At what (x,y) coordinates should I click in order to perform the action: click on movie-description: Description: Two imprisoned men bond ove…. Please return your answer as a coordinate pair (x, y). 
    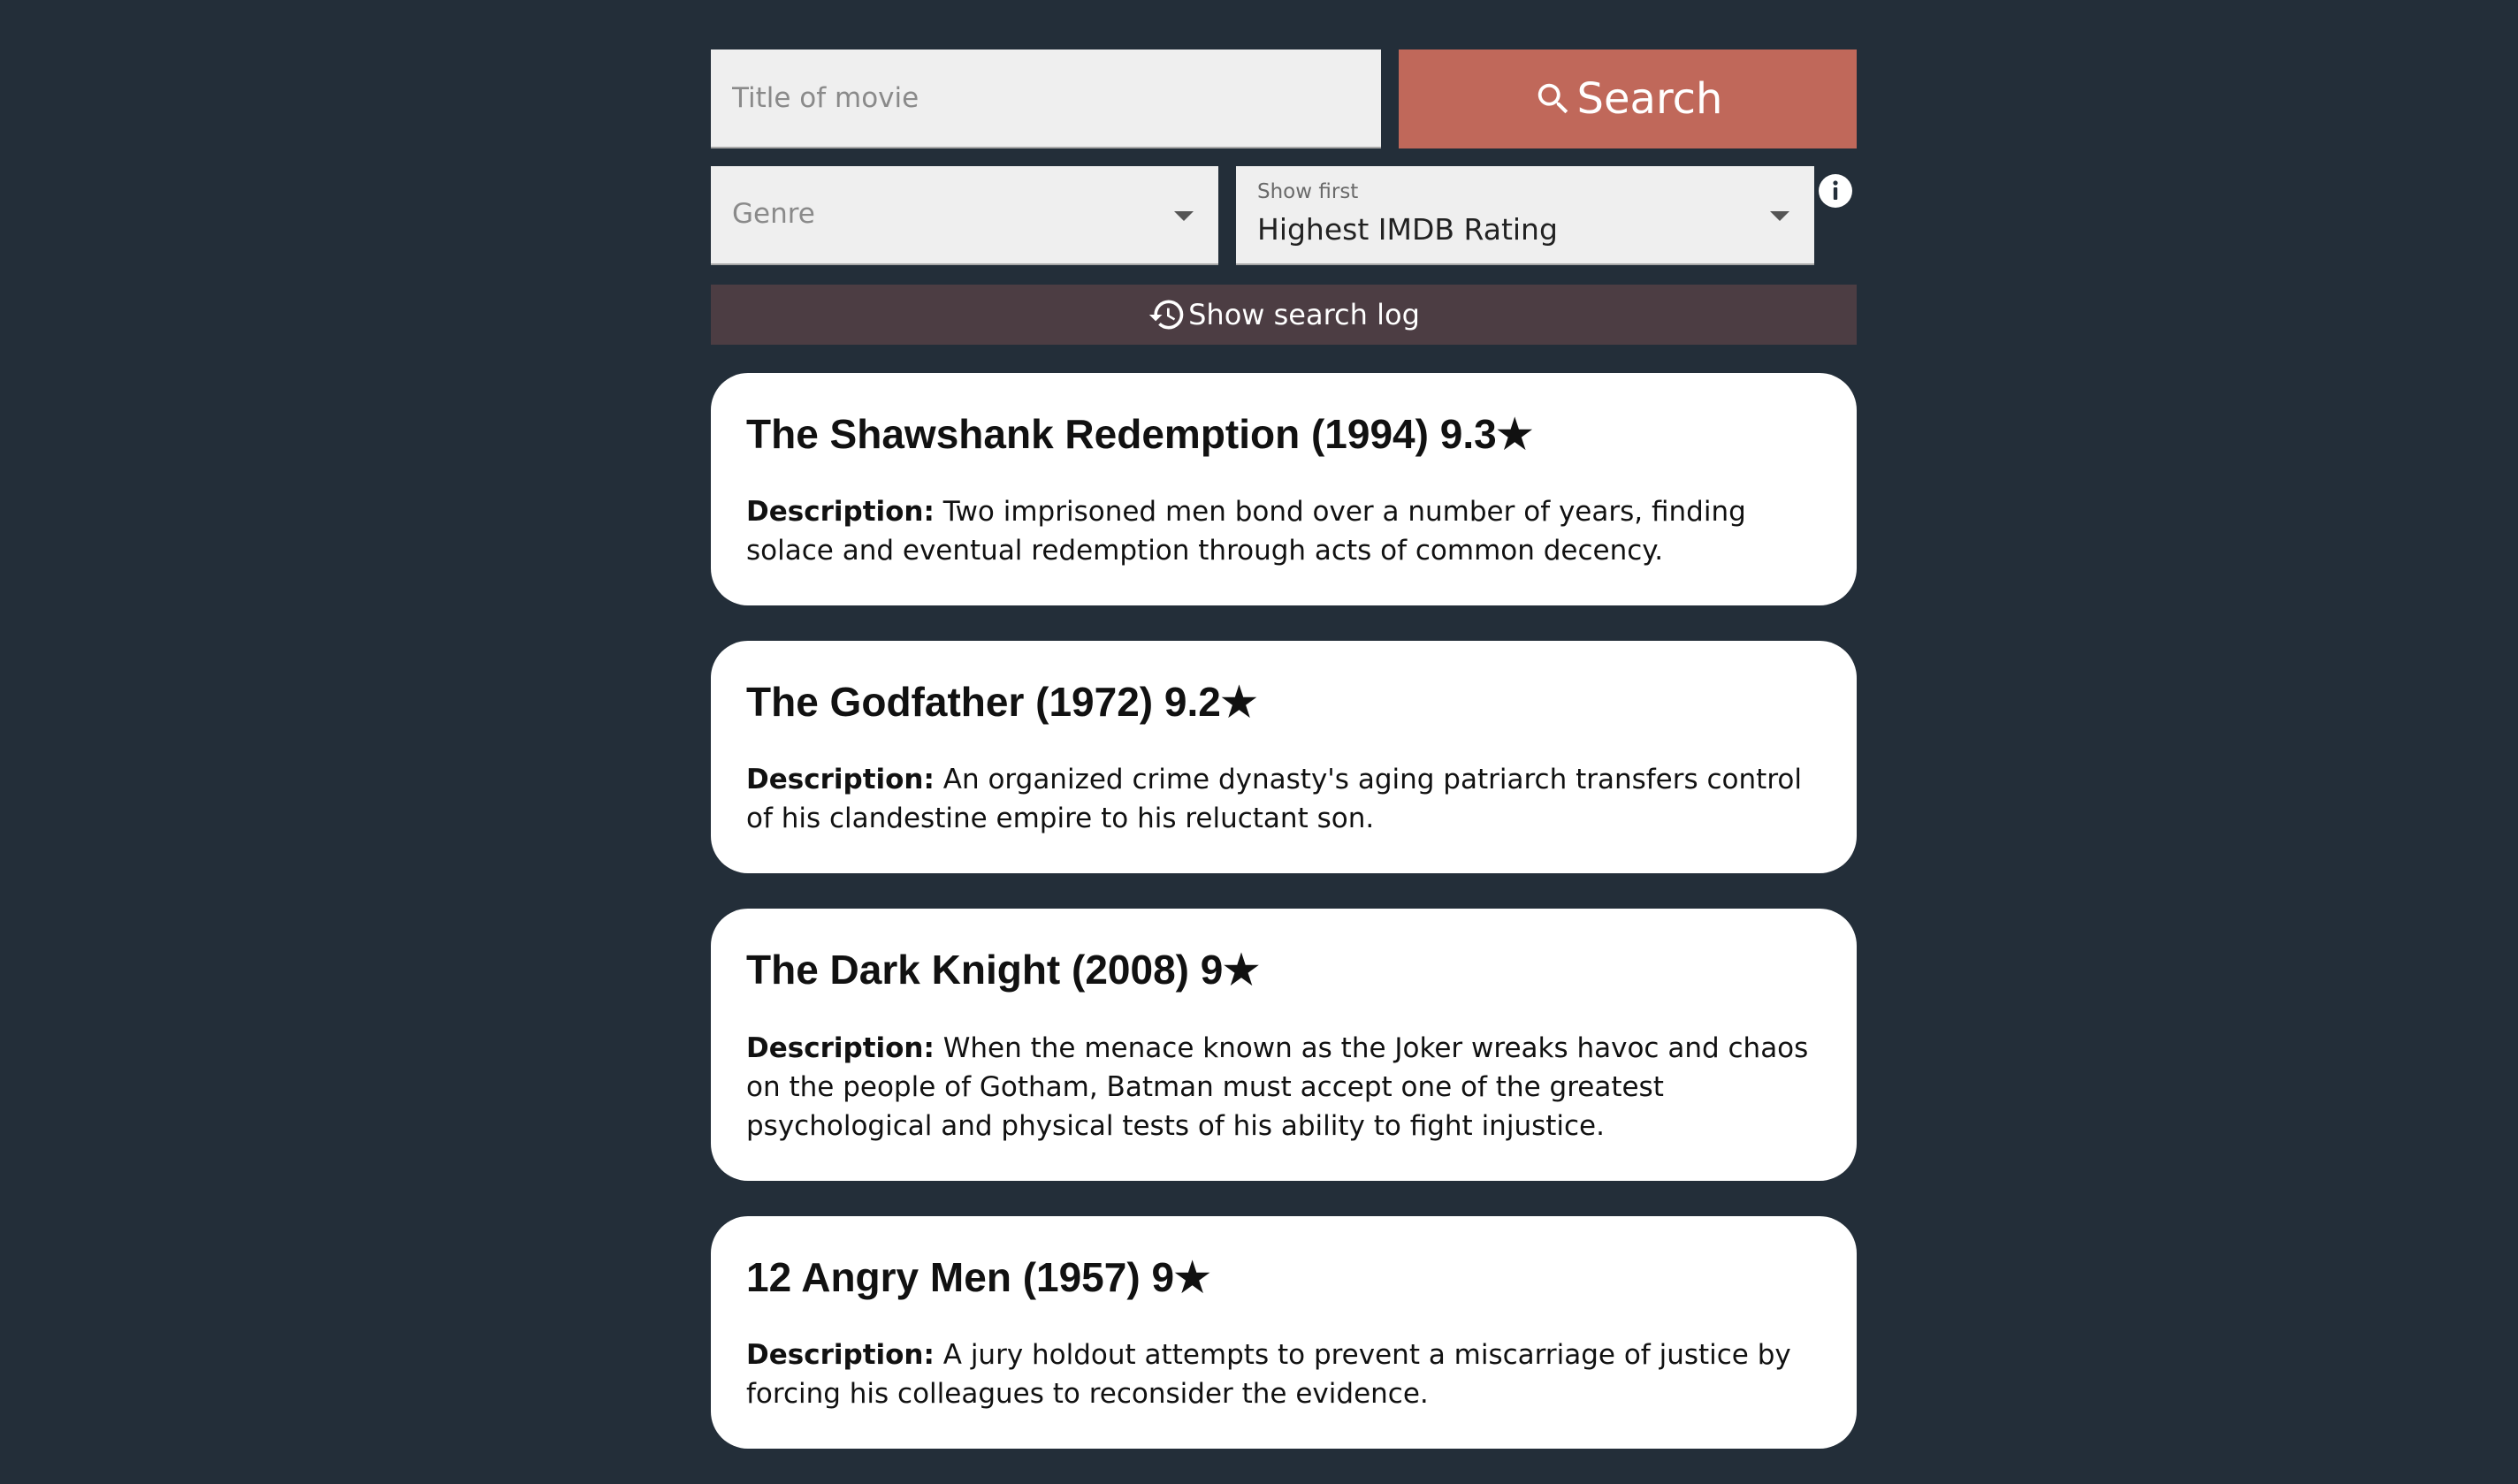
    Looking at the image, I should click on (1283, 531).